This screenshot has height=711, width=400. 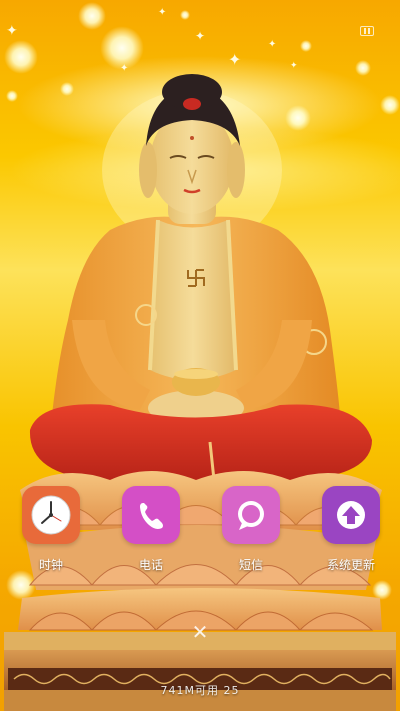 I want to click on app-label: 短信, so click(x=250, y=565).